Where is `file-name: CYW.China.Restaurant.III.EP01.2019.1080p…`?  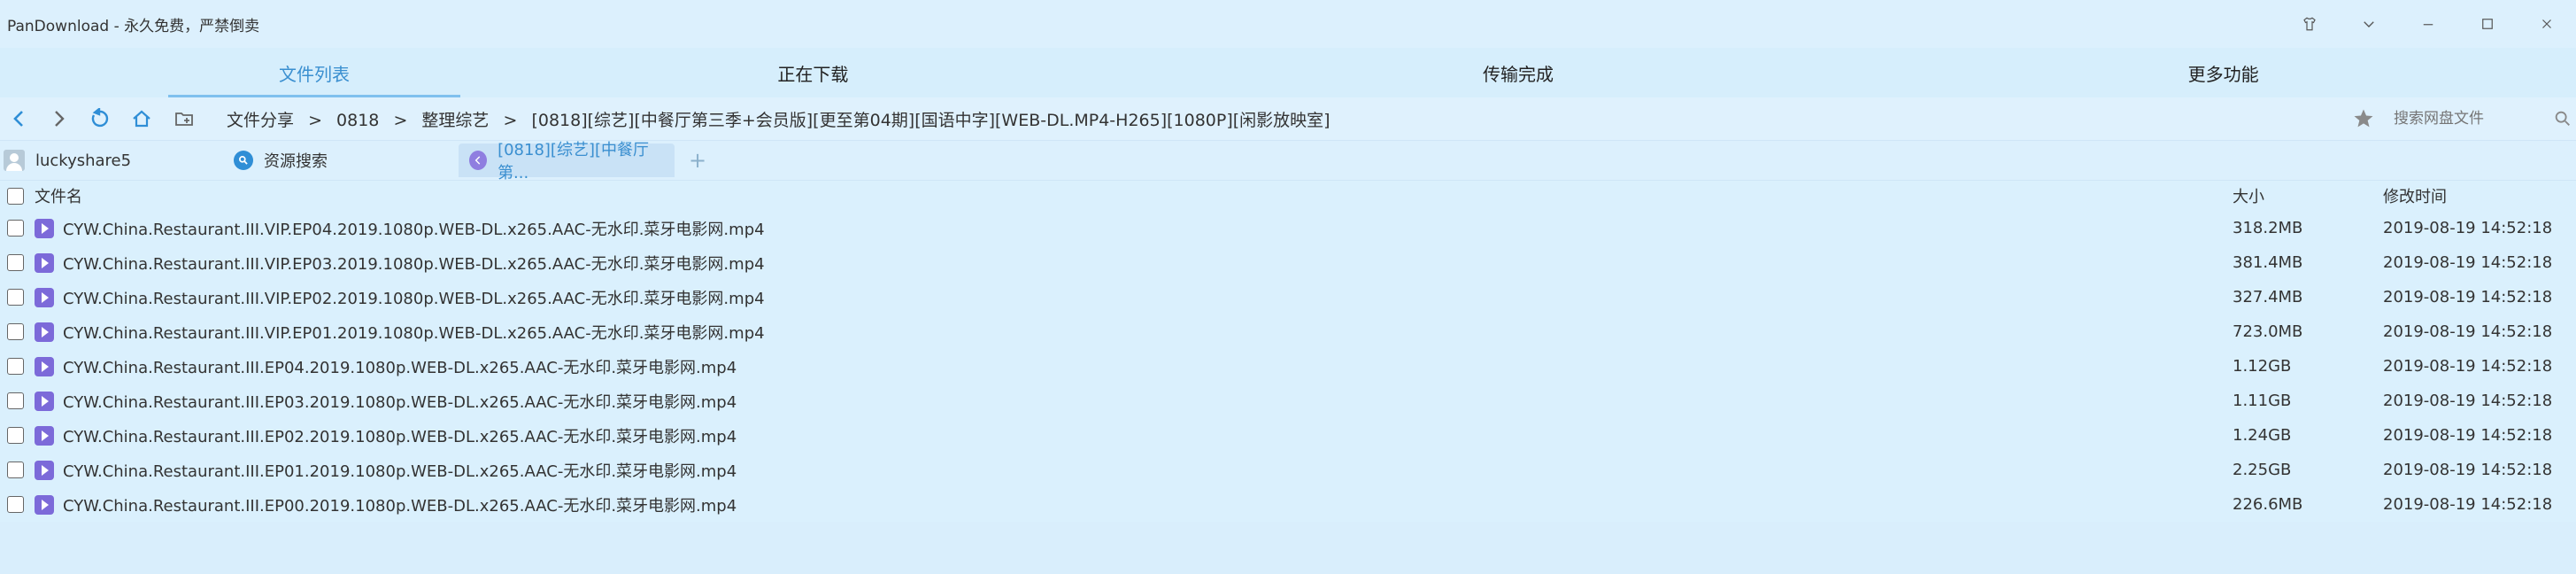
file-name: CYW.China.Restaurant.III.EP01.2019.1080p… is located at coordinates (400, 472).